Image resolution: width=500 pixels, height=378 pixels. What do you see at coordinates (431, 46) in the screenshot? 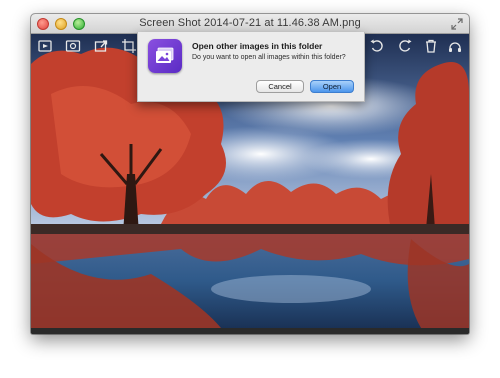
I see `trash-icon` at bounding box center [431, 46].